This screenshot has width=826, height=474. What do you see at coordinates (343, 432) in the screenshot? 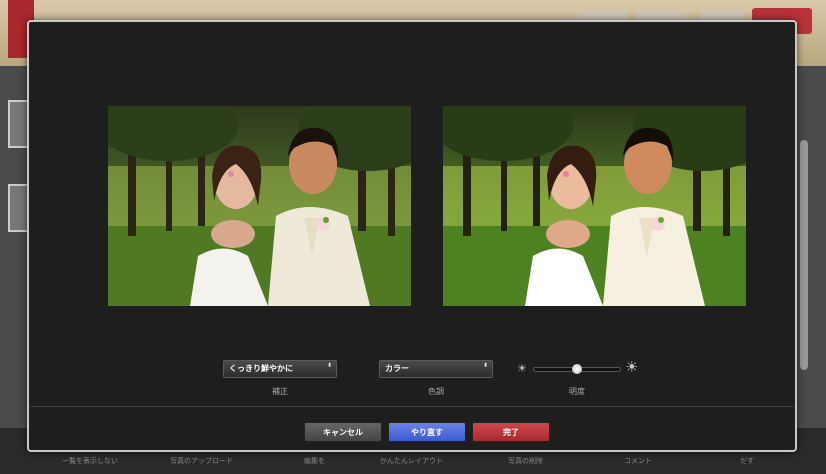
I see `cancel-button: キャンセル` at bounding box center [343, 432].